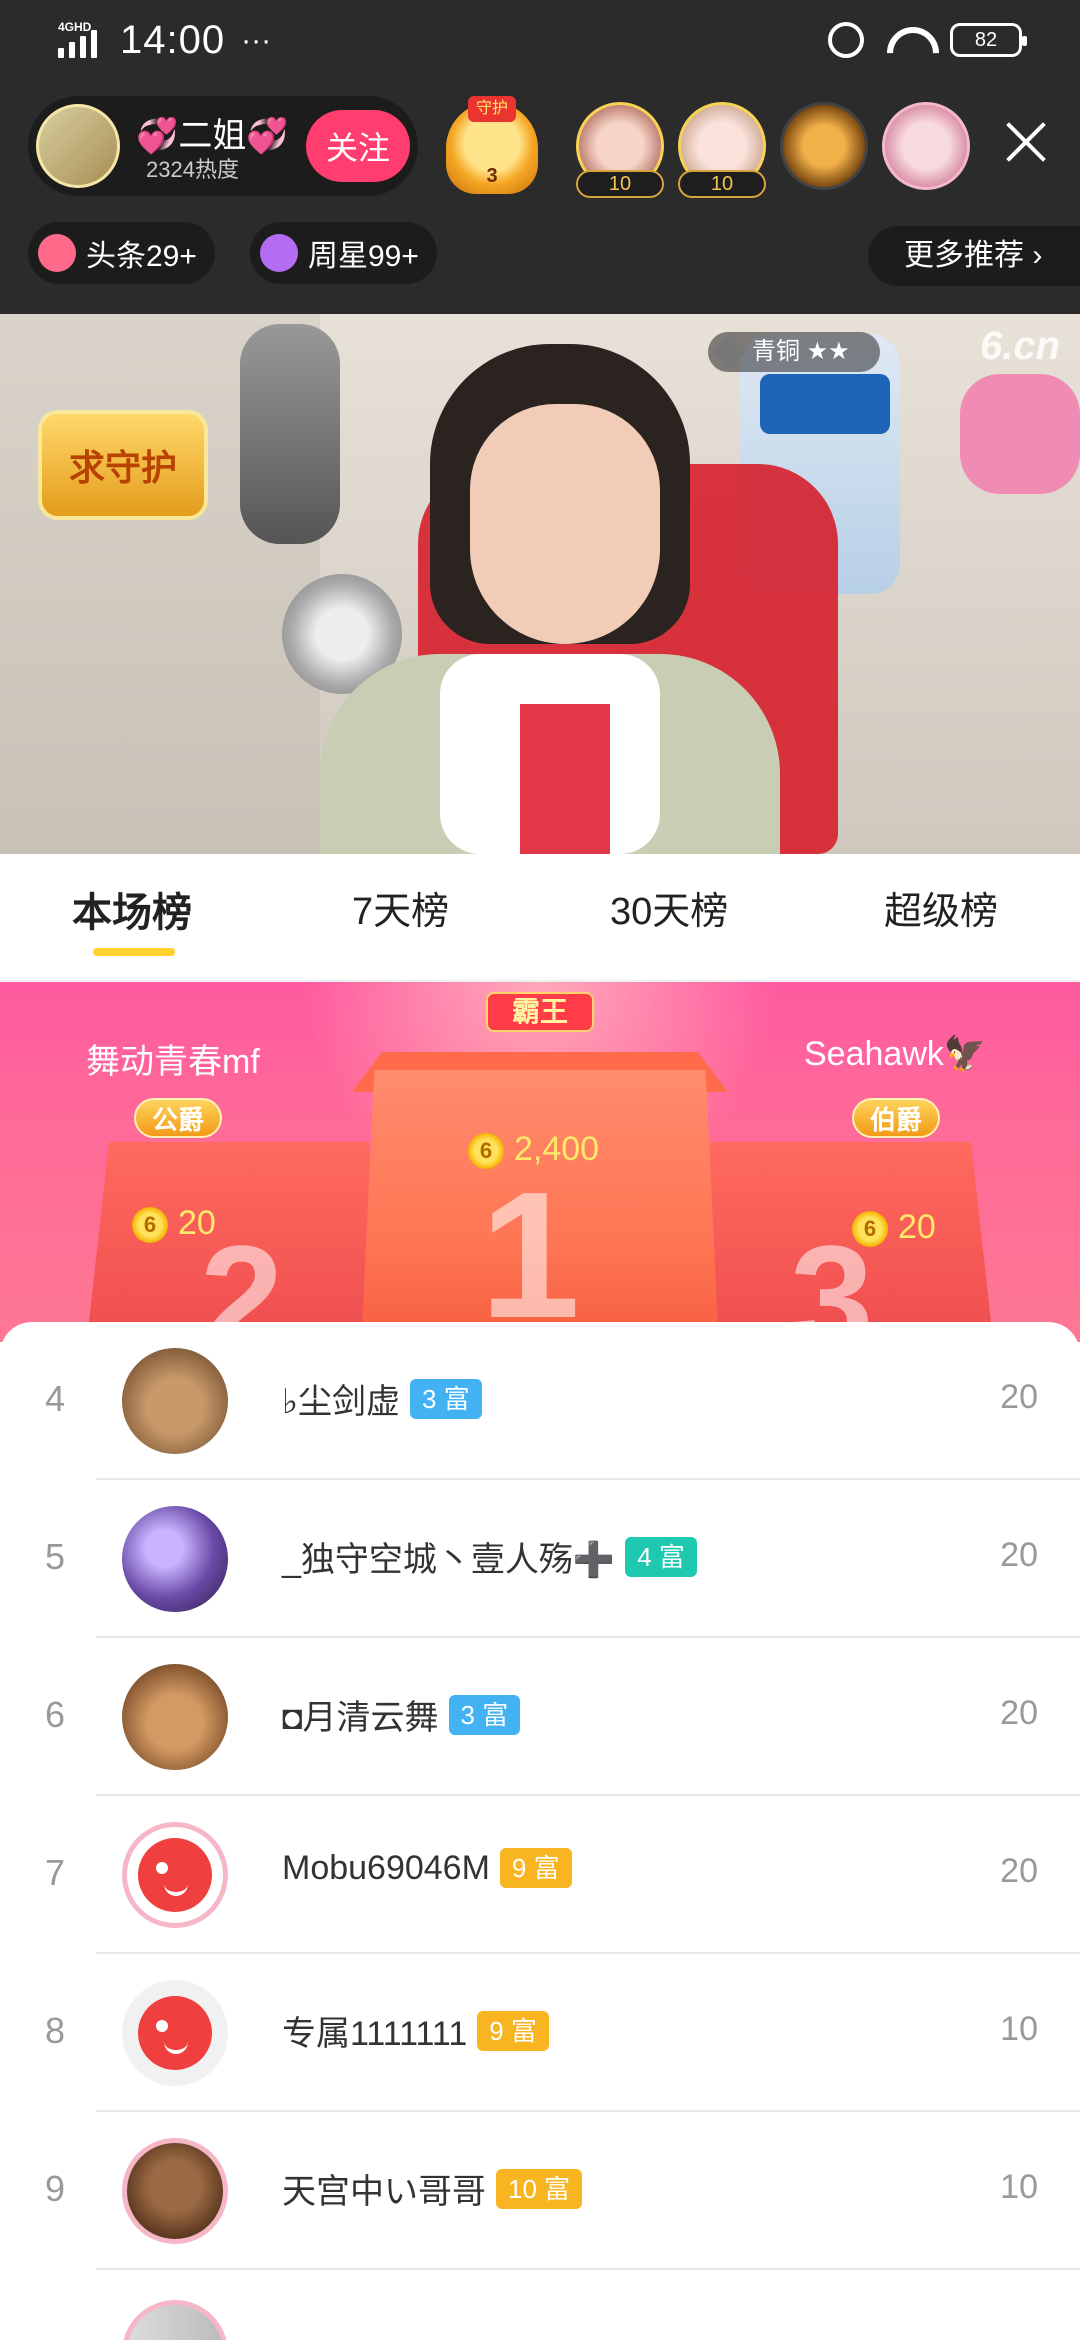 The width and height of the screenshot is (1080, 2340). I want to click on user-entry: 天宫中い哥哥 10 富, so click(432, 2188).